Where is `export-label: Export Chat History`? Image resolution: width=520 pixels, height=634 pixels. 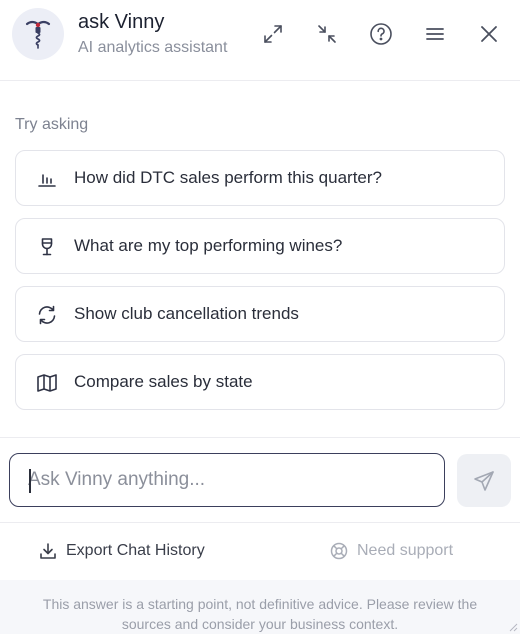
export-label: Export Chat History is located at coordinates (135, 550).